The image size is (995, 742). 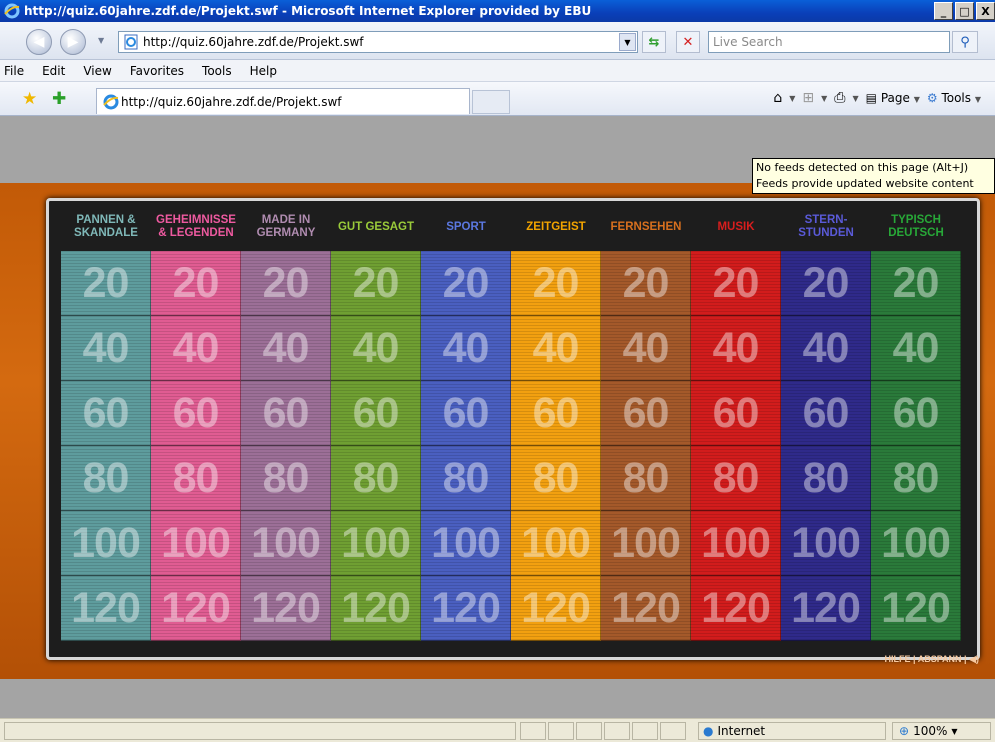 What do you see at coordinates (965, 42) in the screenshot?
I see `search-button: ⚲` at bounding box center [965, 42].